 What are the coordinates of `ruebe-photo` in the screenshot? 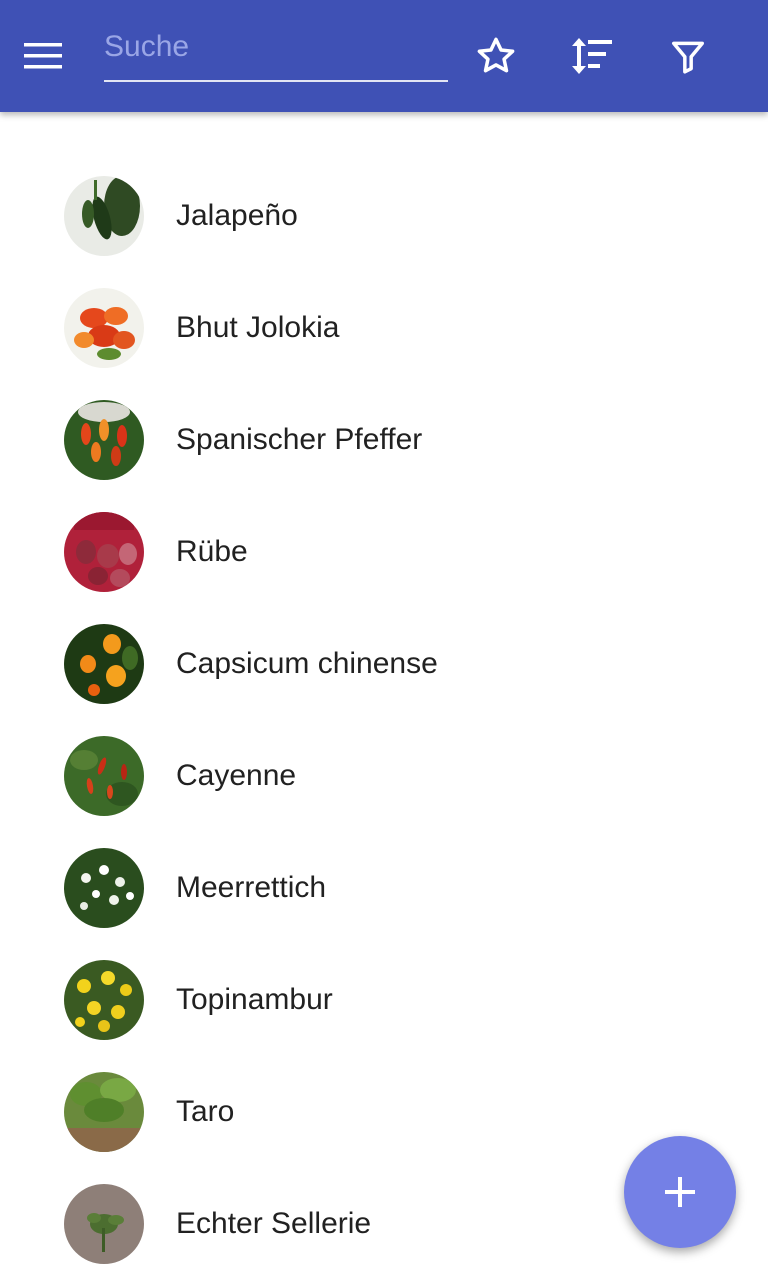 It's located at (104, 552).